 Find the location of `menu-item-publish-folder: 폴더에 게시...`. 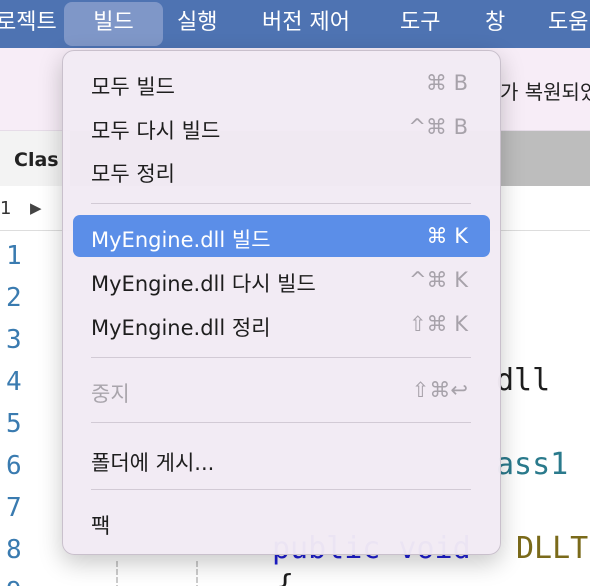

menu-item-publish-folder: 폴더에 게시... is located at coordinates (281, 459).